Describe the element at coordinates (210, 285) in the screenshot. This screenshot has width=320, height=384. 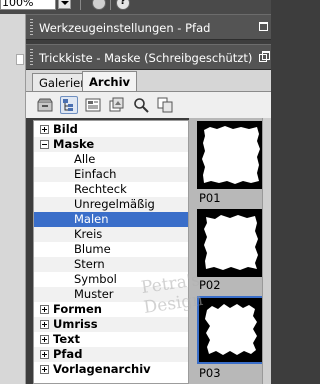
I see `thumbnail-caption: P02` at that location.